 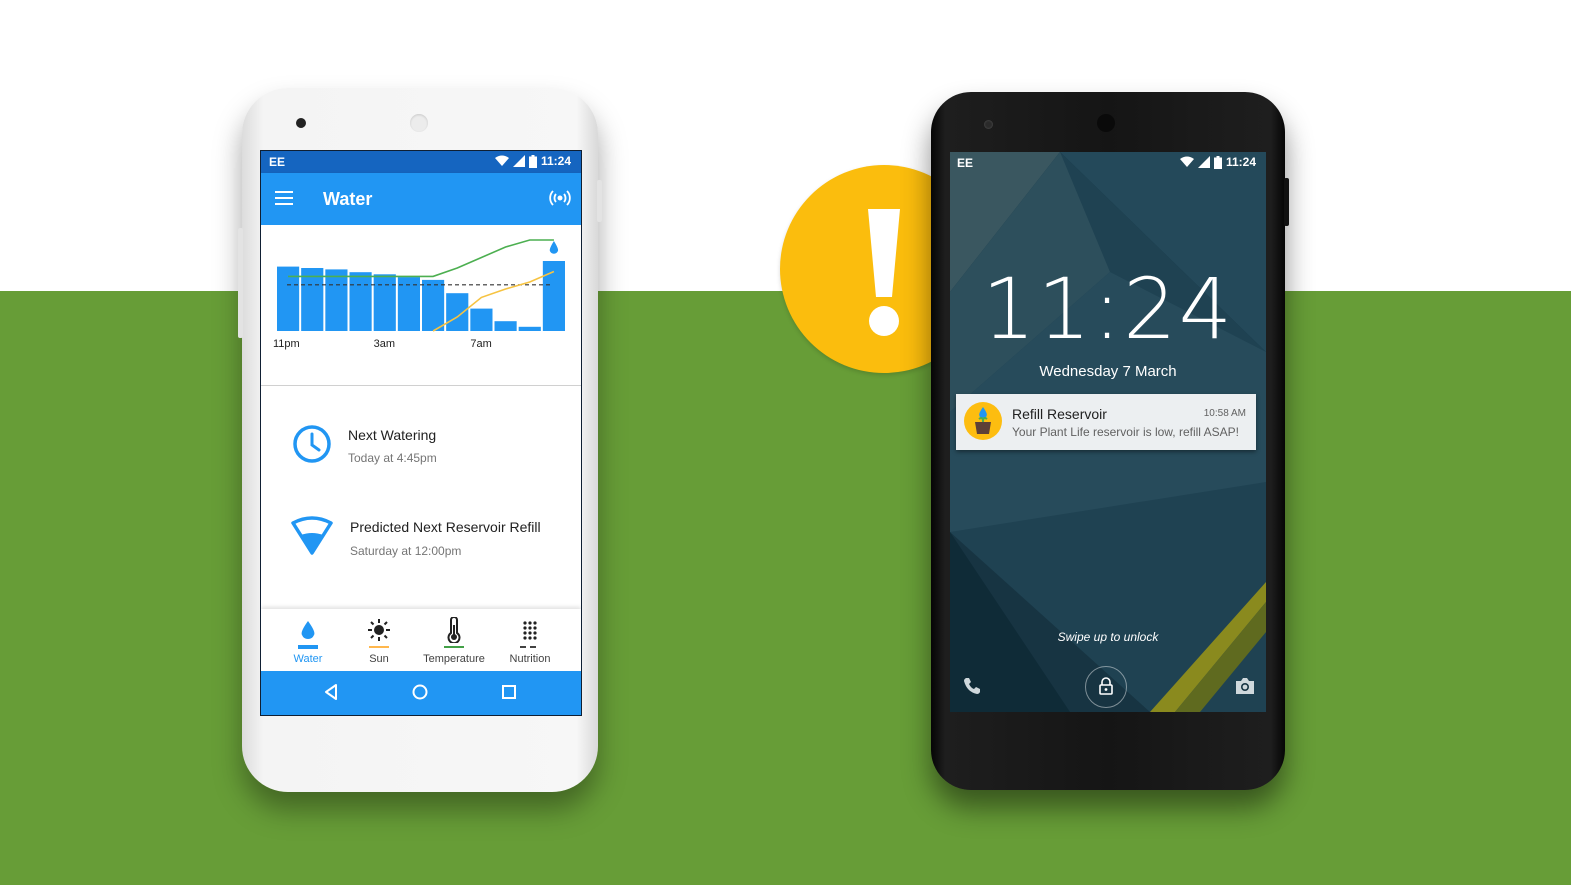 I want to click on nav-item-nutrition: Nutrition, so click(x=530, y=640).